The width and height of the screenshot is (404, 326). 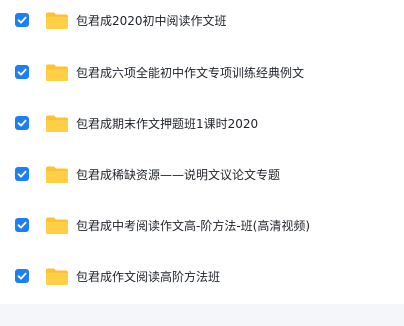 What do you see at coordinates (148, 277) in the screenshot?
I see `file-name: 包君成作文阅读高阶方法班` at bounding box center [148, 277].